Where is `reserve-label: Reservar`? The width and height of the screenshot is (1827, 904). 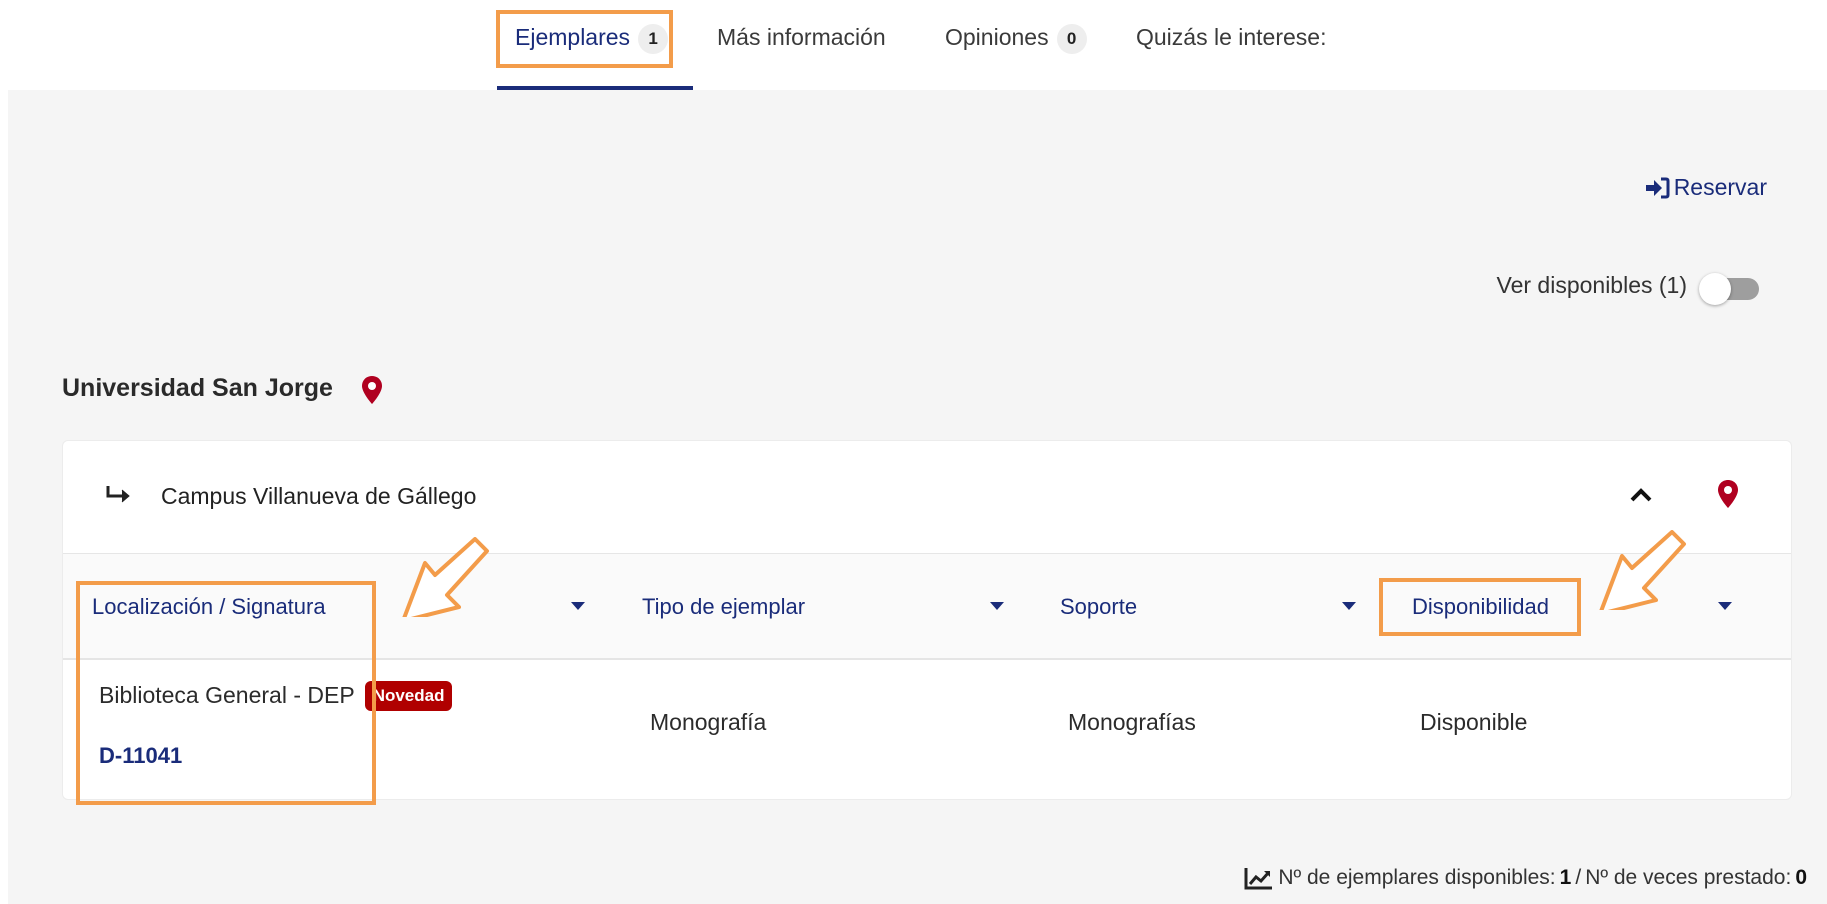 reserve-label: Reservar is located at coordinates (1720, 187).